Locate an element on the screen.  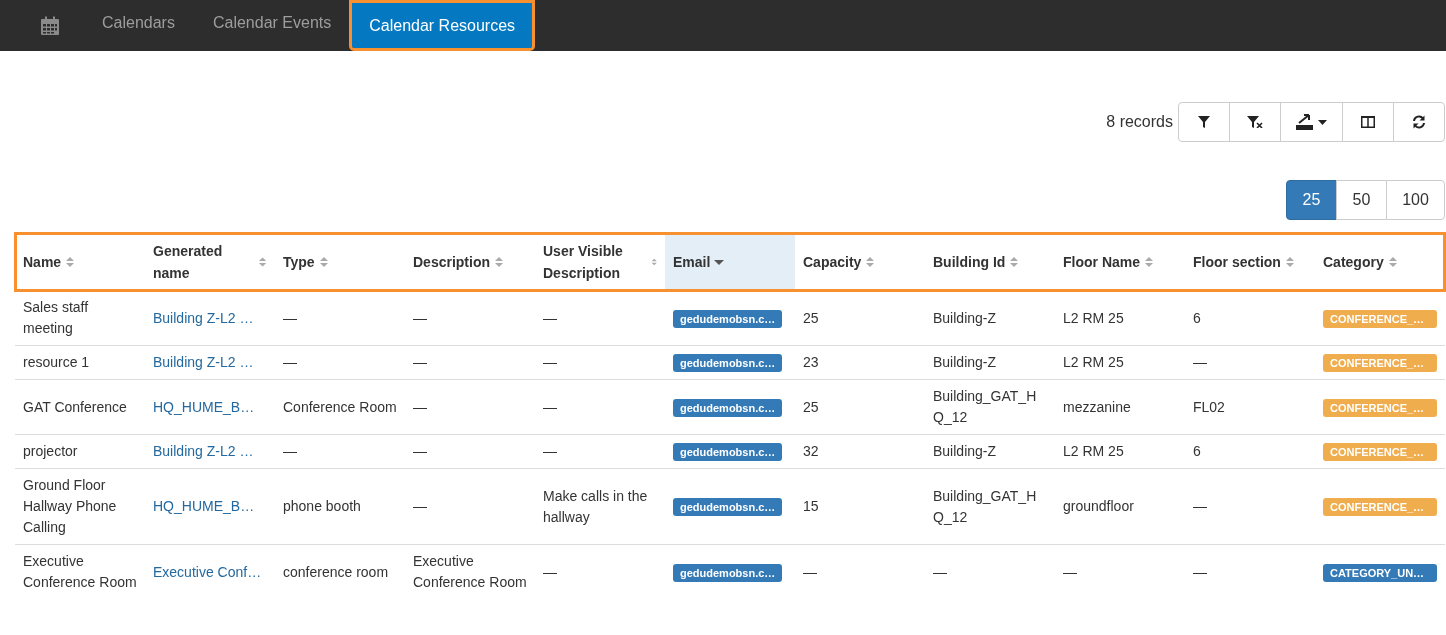
column-header: Type is located at coordinates (340, 262).